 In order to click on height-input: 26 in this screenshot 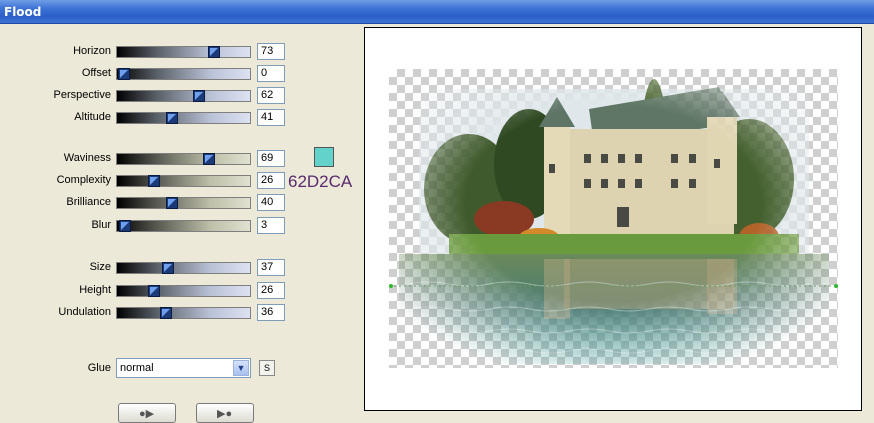, I will do `click(271, 290)`.